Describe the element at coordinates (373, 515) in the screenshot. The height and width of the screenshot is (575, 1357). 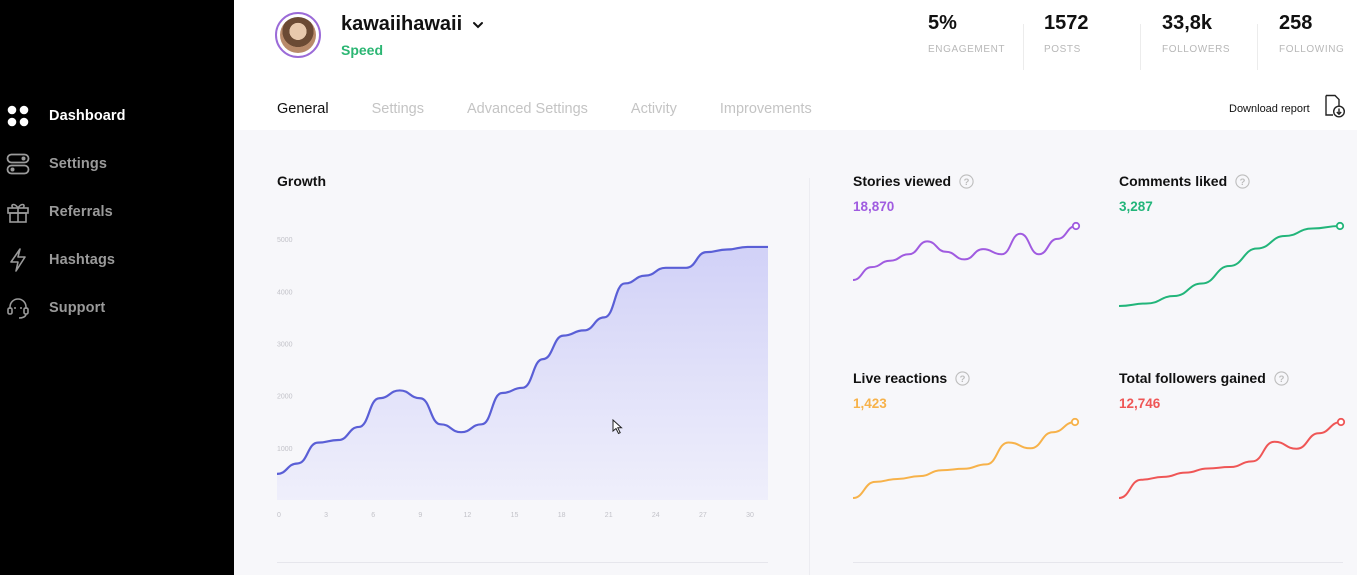
I see `growth-x-tick-label: 6` at that location.